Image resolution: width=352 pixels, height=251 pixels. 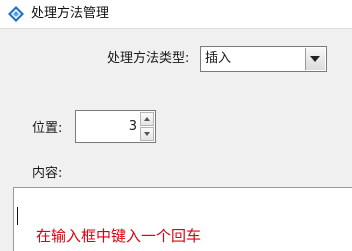 What do you see at coordinates (70, 13) in the screenshot?
I see `window-title: 处理方法管理` at bounding box center [70, 13].